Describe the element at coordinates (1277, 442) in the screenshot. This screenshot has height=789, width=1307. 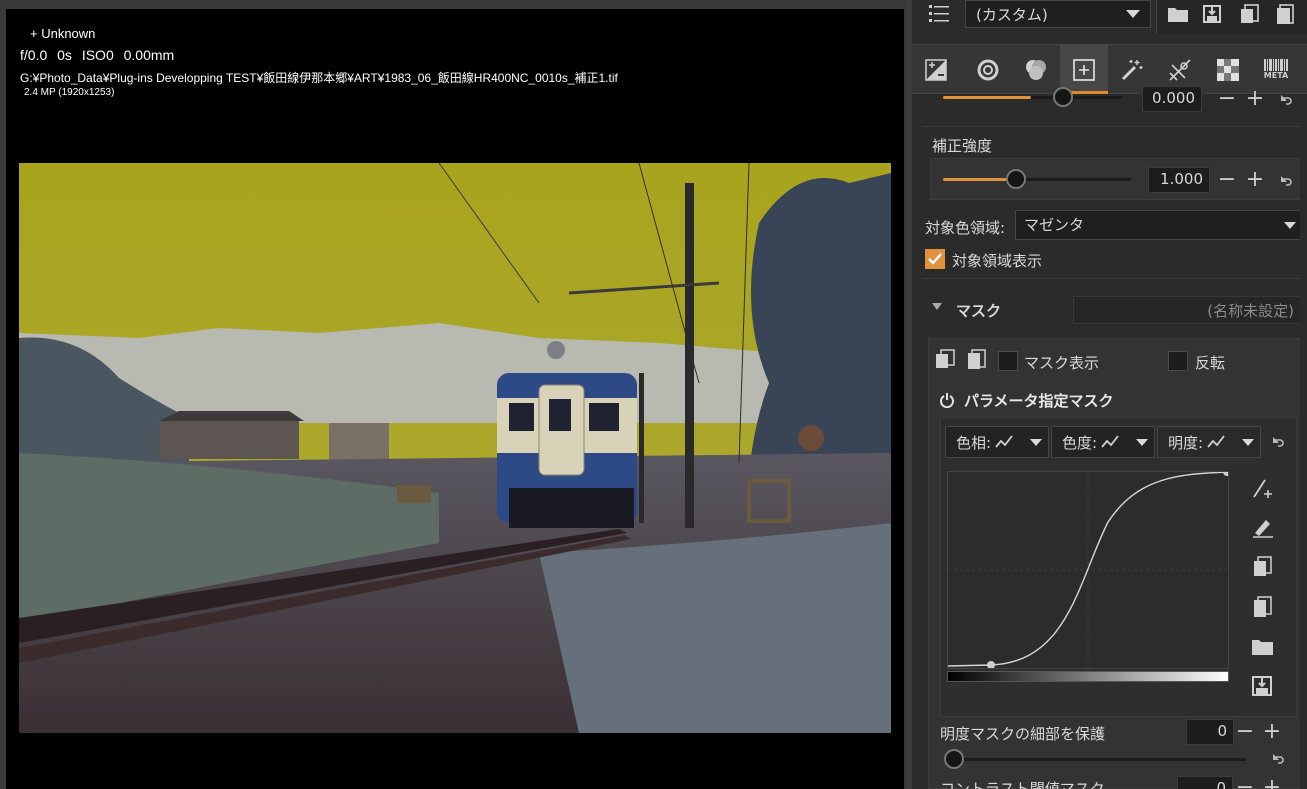
I see `mask-reset-icon` at that location.